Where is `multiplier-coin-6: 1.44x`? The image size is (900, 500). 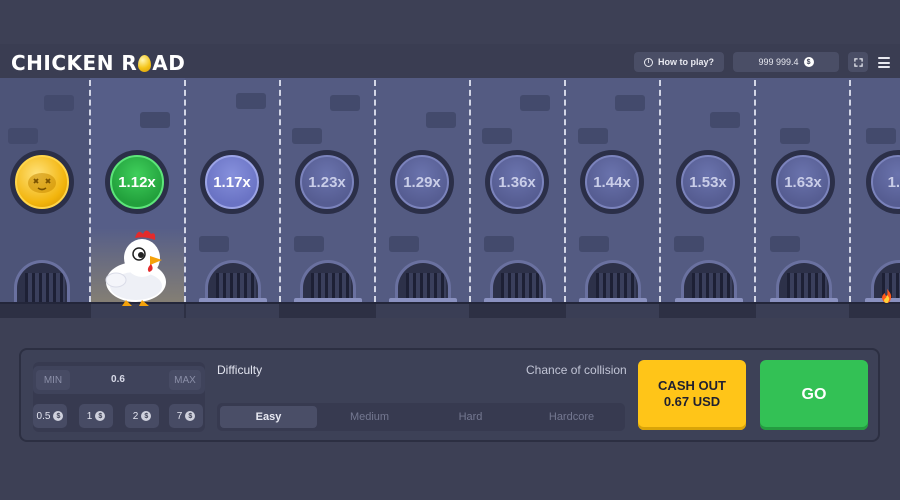
multiplier-coin-6: 1.44x is located at coordinates (612, 182).